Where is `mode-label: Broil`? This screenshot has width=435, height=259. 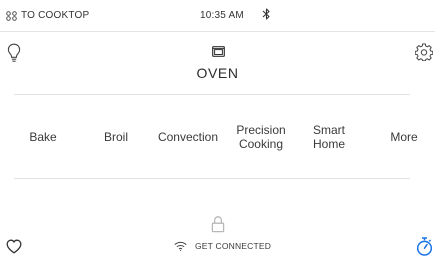
mode-label: Broil is located at coordinates (115, 137).